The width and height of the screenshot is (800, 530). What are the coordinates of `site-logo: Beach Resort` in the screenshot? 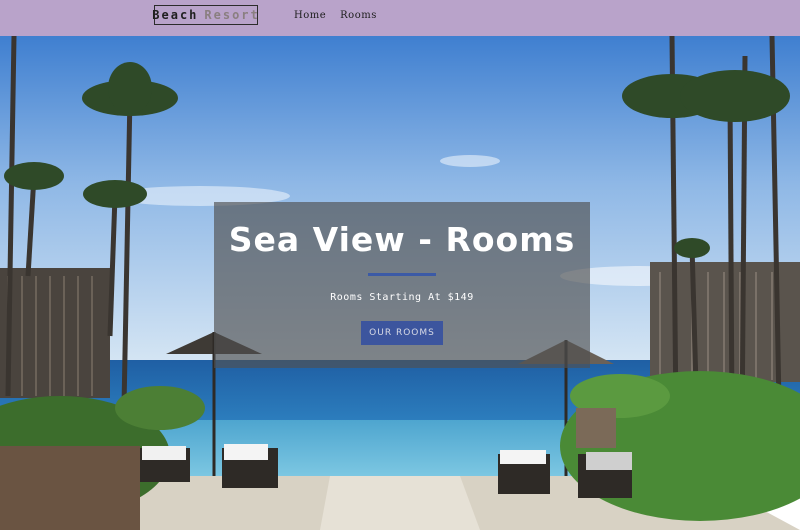 It's located at (206, 15).